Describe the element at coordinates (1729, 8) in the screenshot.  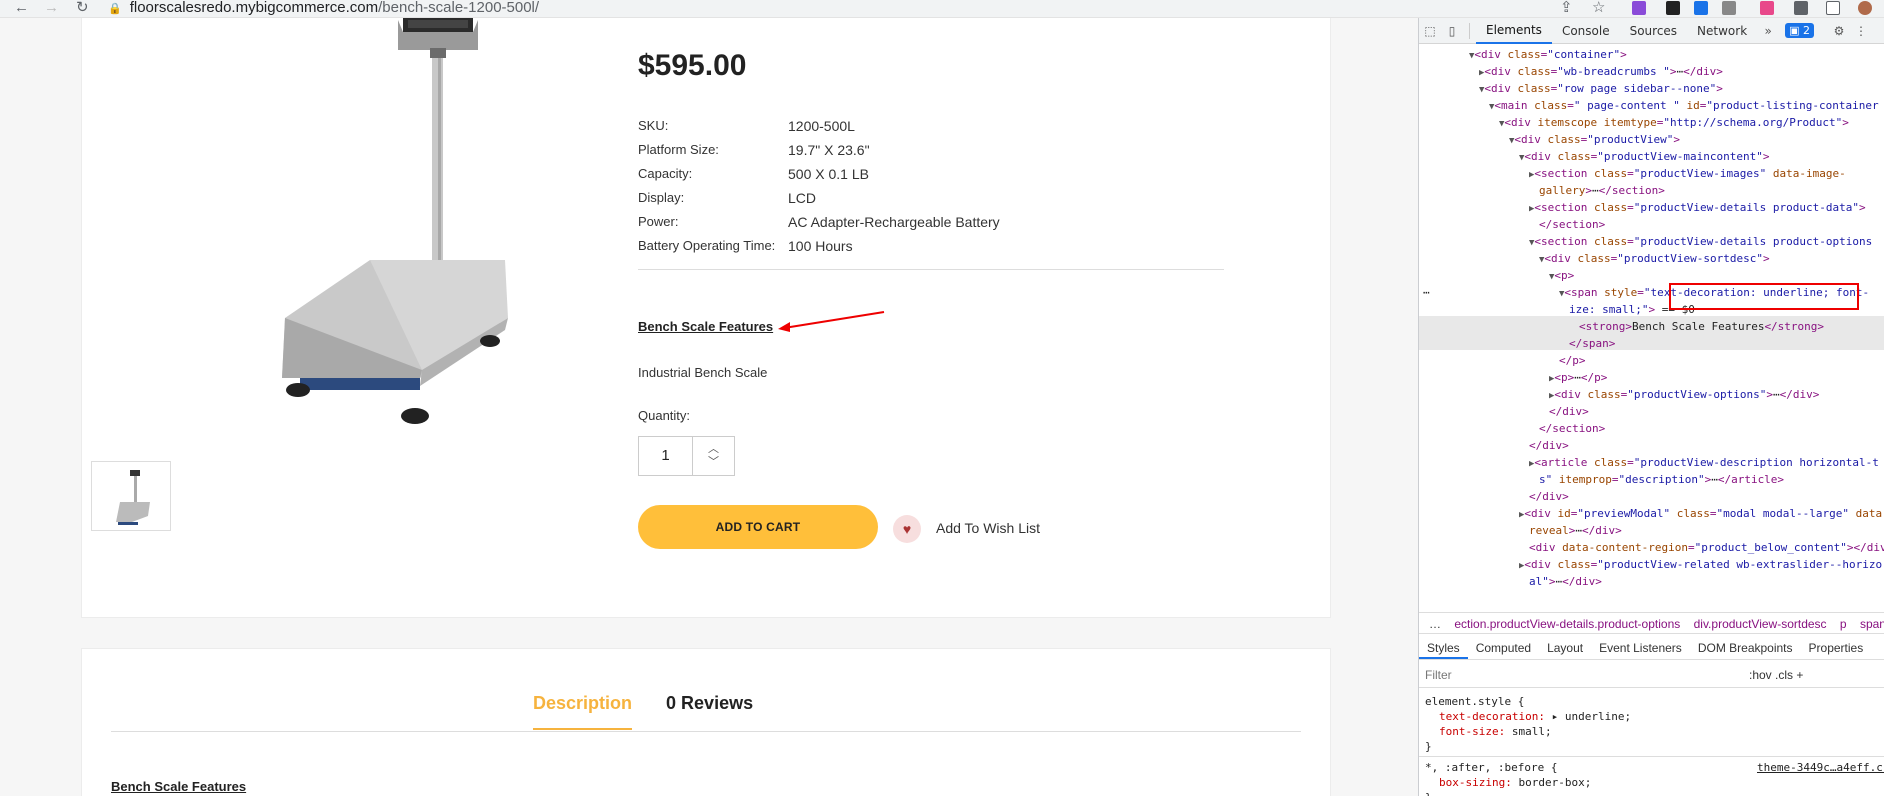
I see `extension-tag-icon` at that location.